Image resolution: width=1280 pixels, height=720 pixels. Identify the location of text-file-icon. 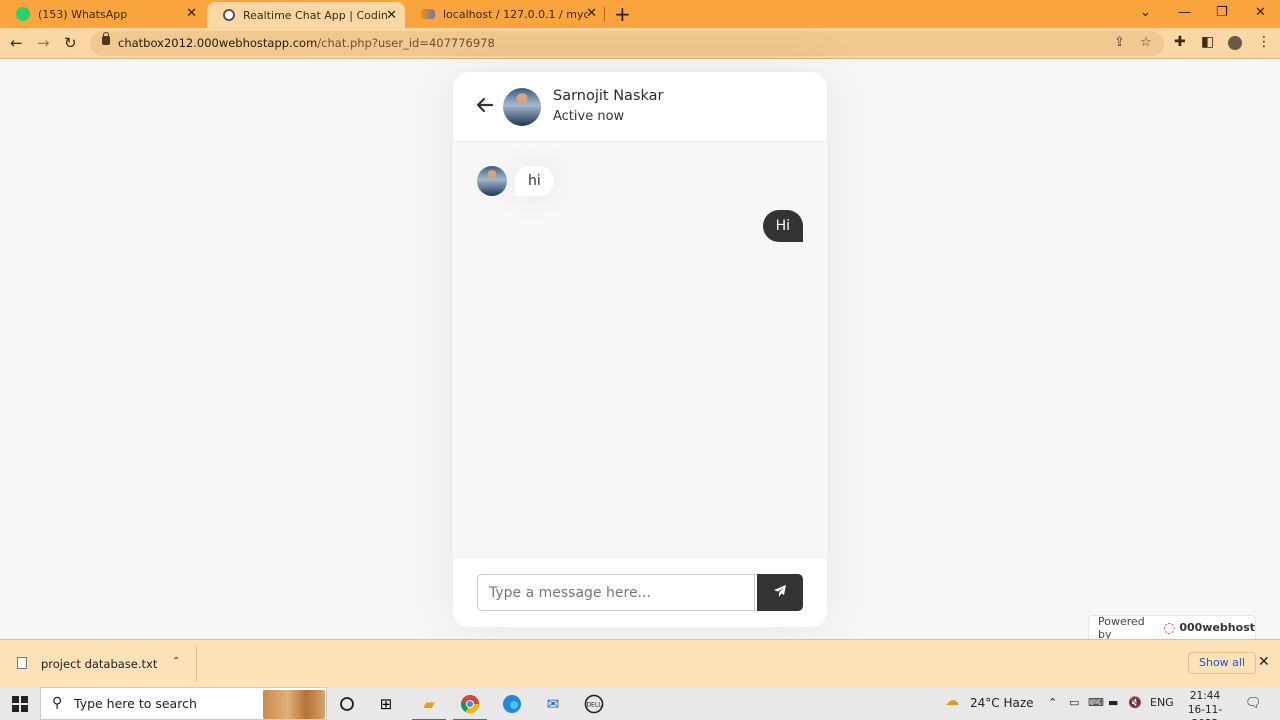
(22, 663).